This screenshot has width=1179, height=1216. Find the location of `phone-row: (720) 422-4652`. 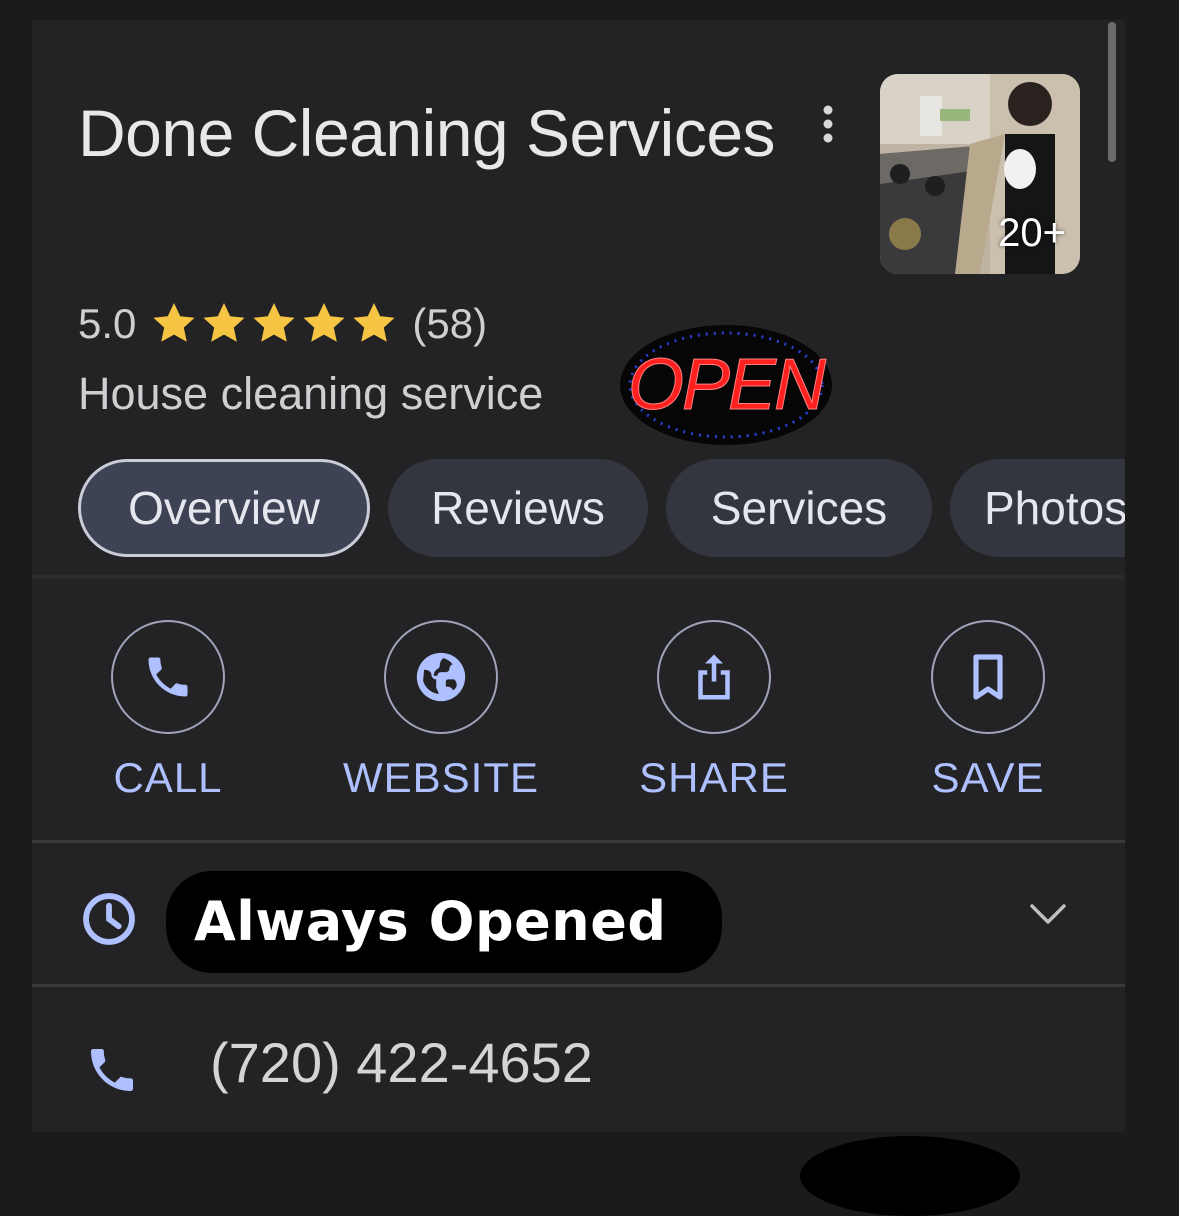

phone-row: (720) 422-4652 is located at coordinates (578, 1065).